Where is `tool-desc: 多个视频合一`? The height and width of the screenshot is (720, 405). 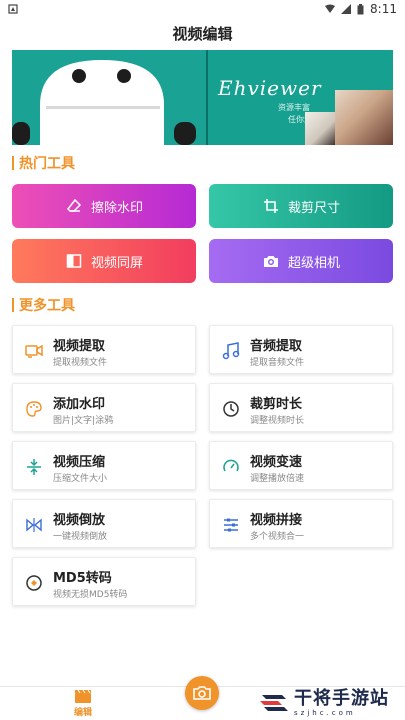 tool-desc: 多个视频合一 is located at coordinates (277, 537).